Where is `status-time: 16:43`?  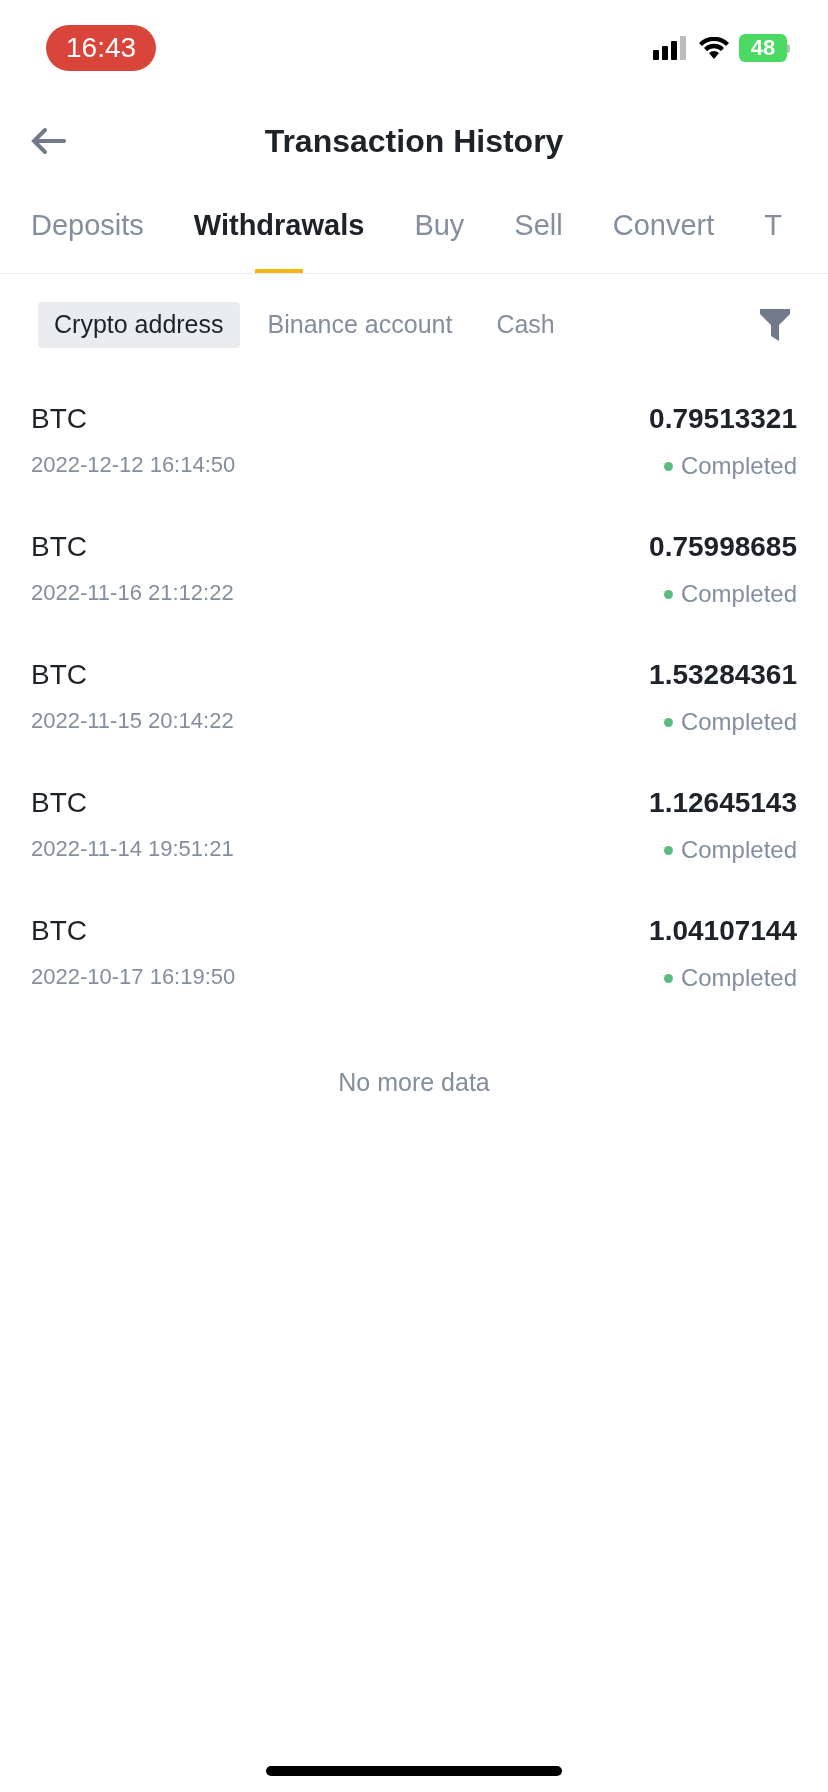
status-time: 16:43 is located at coordinates (101, 48).